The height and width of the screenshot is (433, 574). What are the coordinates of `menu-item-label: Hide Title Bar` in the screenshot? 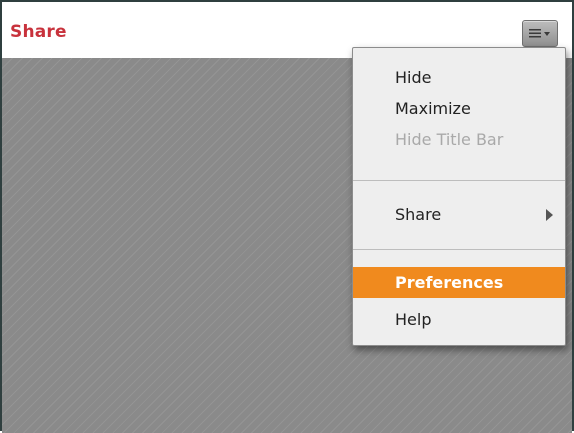 It's located at (449, 139).